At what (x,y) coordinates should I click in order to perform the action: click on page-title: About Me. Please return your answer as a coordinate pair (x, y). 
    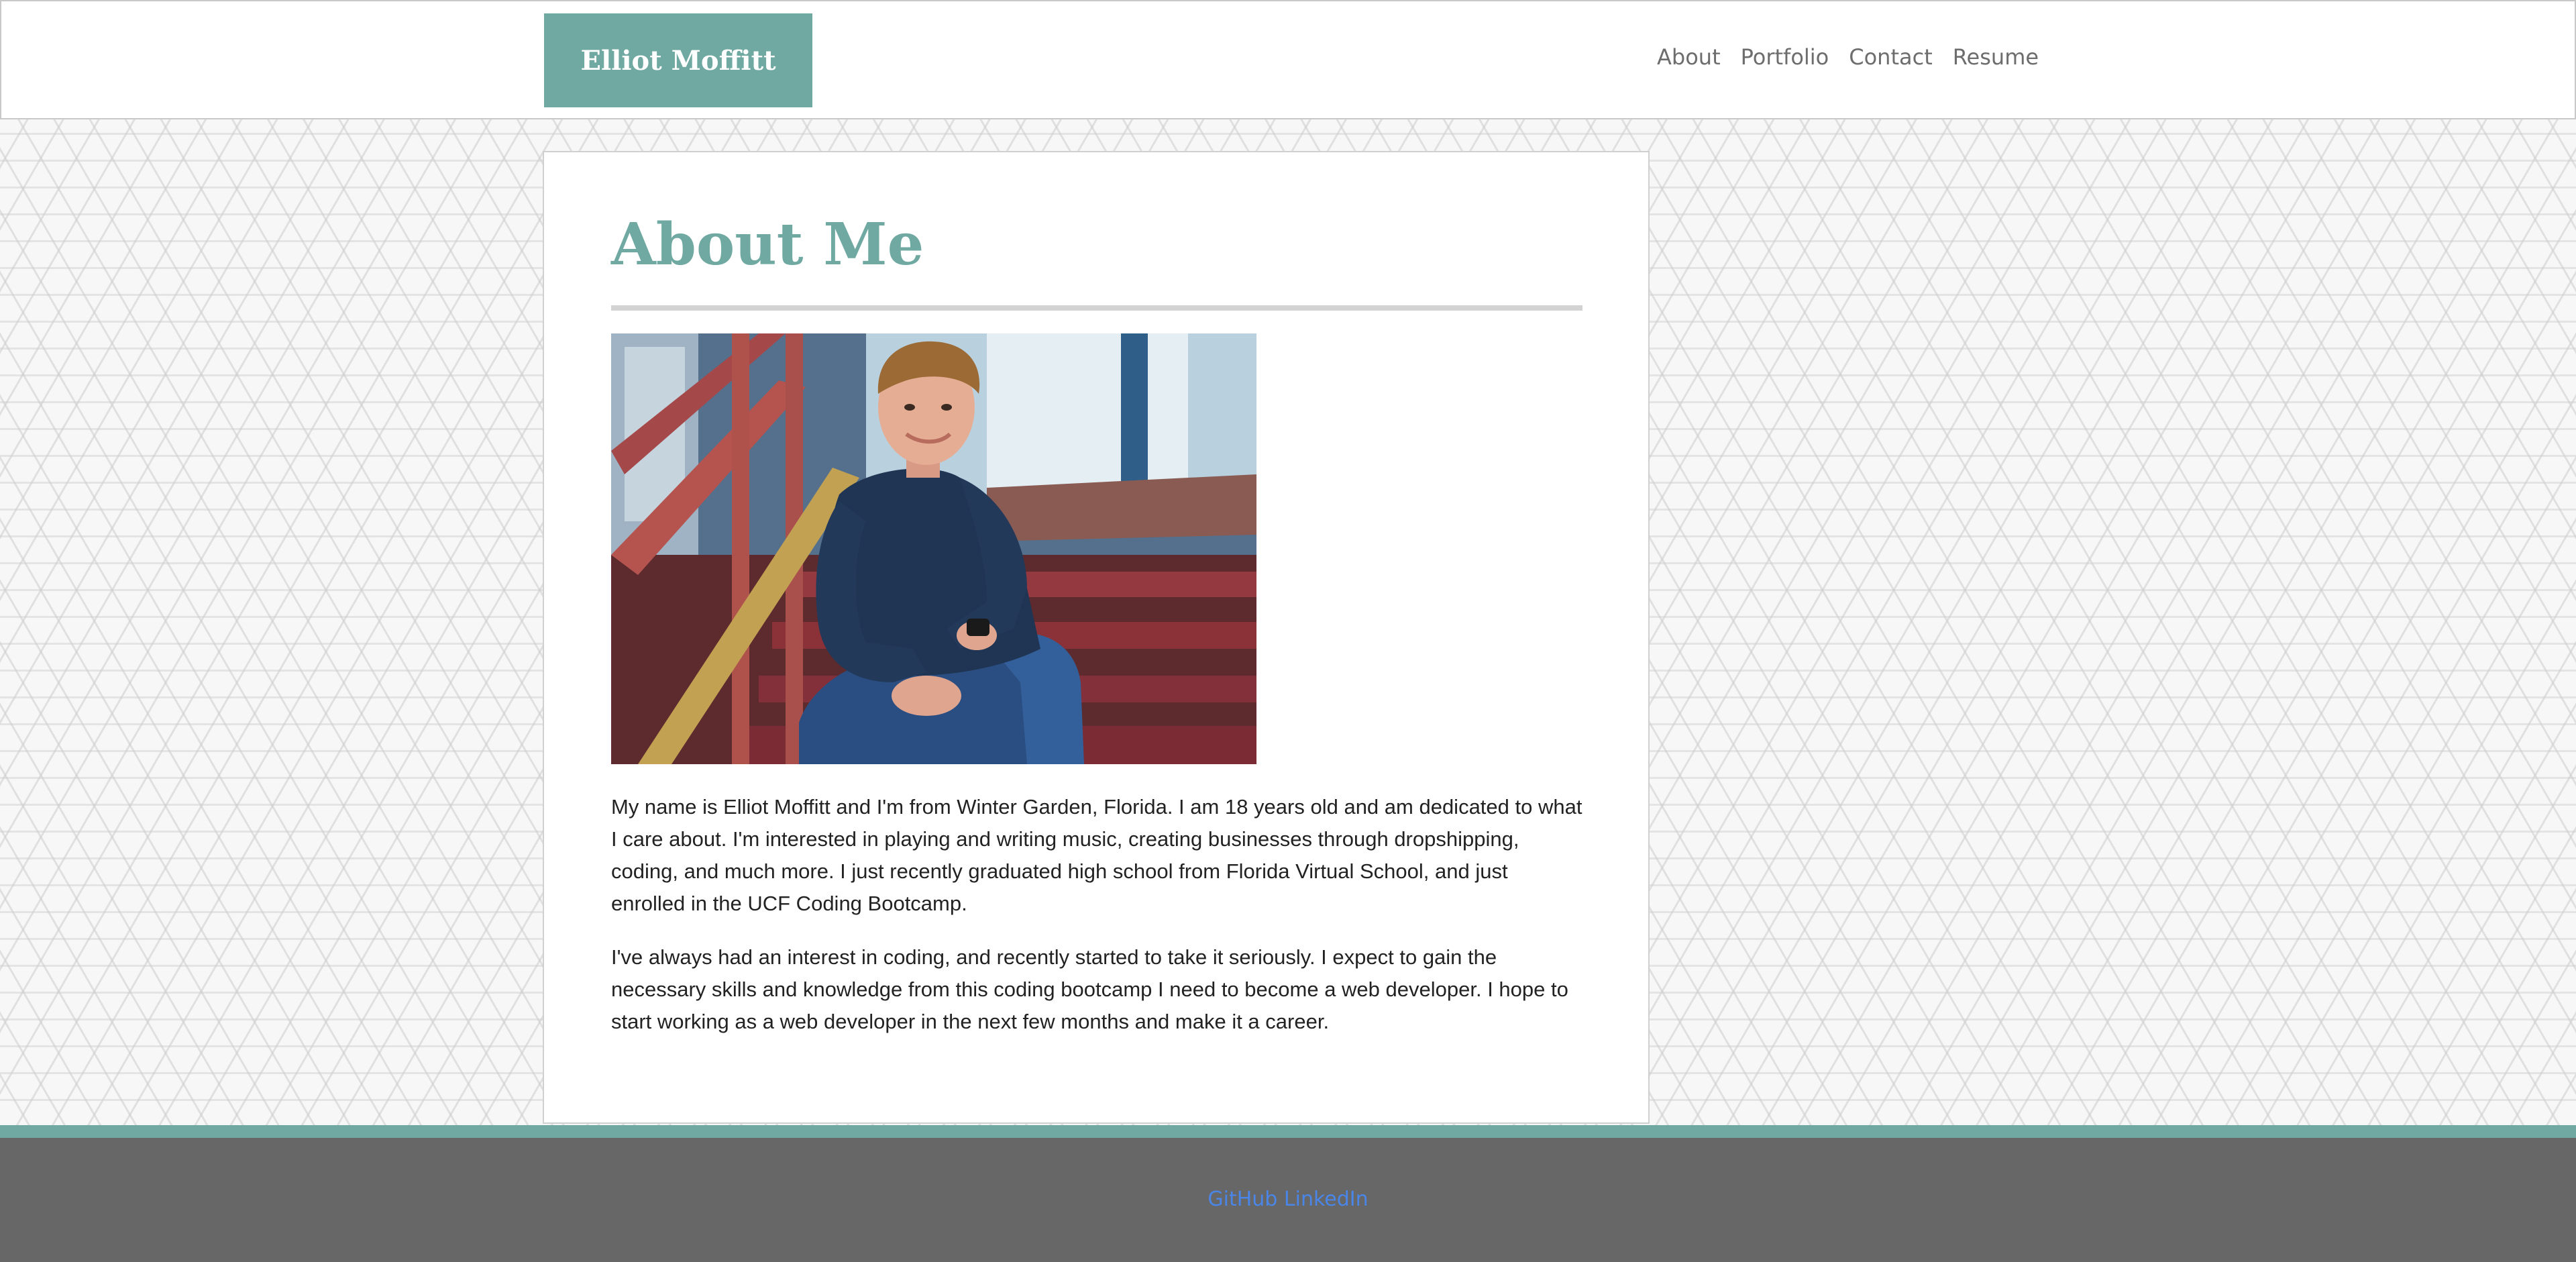
    Looking at the image, I should click on (767, 245).